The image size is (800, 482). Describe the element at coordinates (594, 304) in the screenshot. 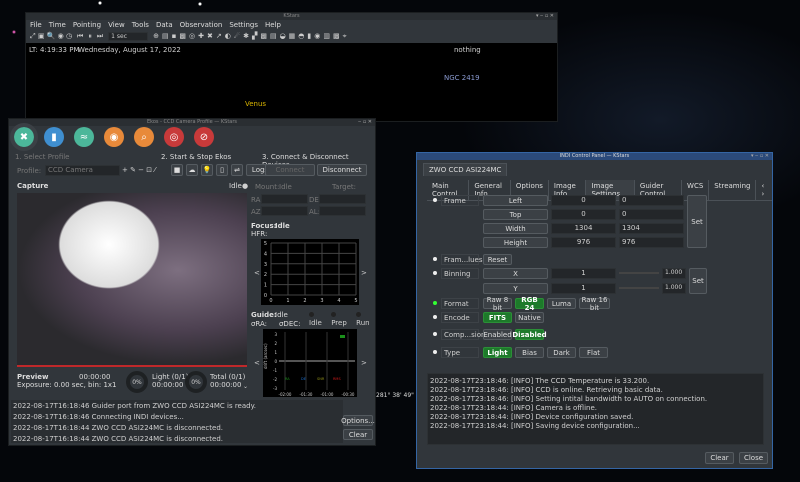

I see `format-raw-16-bit-button: Raw 16 bit` at that location.